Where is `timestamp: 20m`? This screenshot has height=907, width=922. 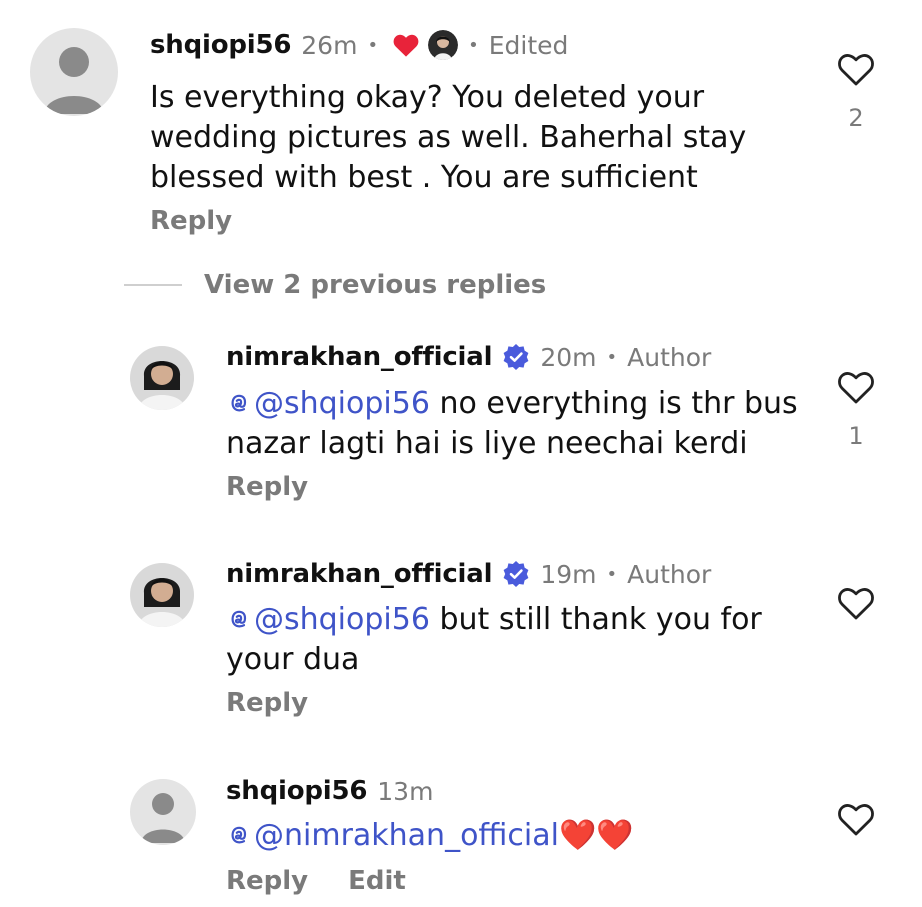 timestamp: 20m is located at coordinates (568, 357).